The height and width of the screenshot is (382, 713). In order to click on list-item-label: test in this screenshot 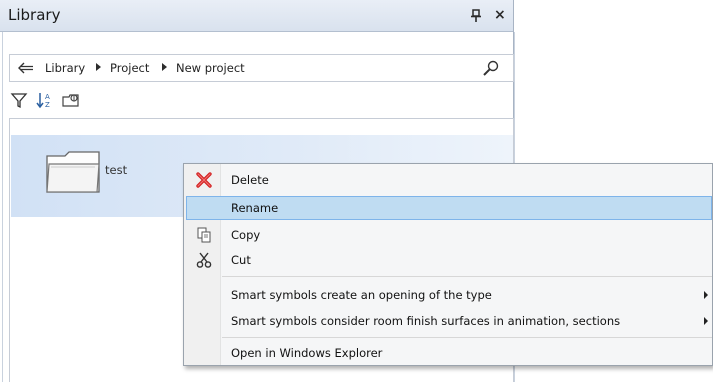, I will do `click(116, 170)`.